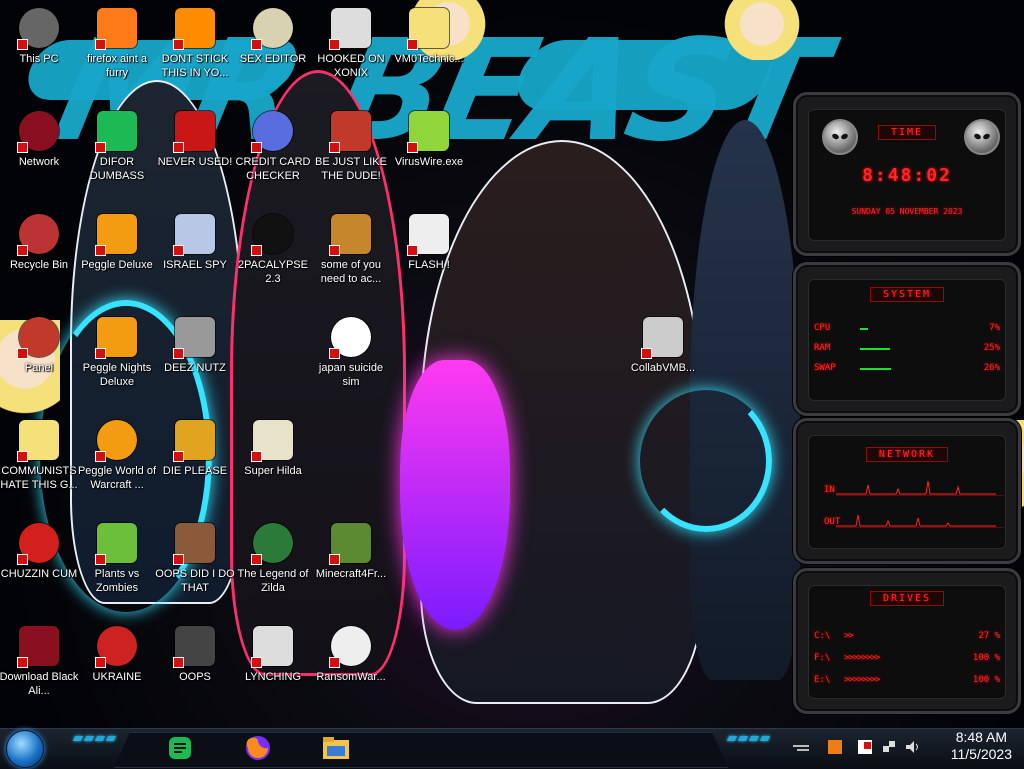 The height and width of the screenshot is (769, 1024). I want to click on desktop-icon-label: SEX EDITOR, so click(273, 59).